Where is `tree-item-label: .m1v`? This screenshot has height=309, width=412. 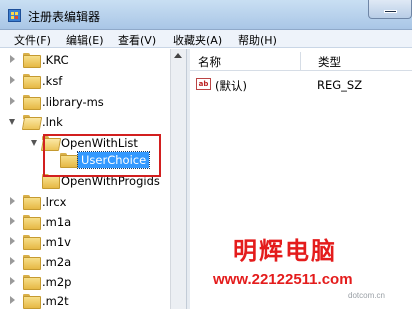
tree-item-label: .m1v is located at coordinates (56, 242).